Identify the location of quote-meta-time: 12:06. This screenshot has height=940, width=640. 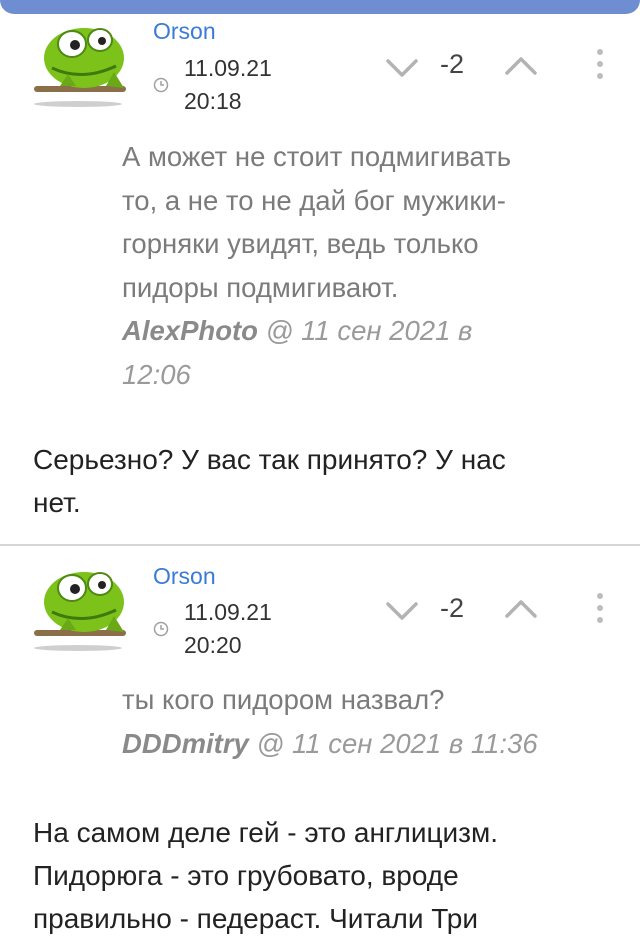
(156, 374).